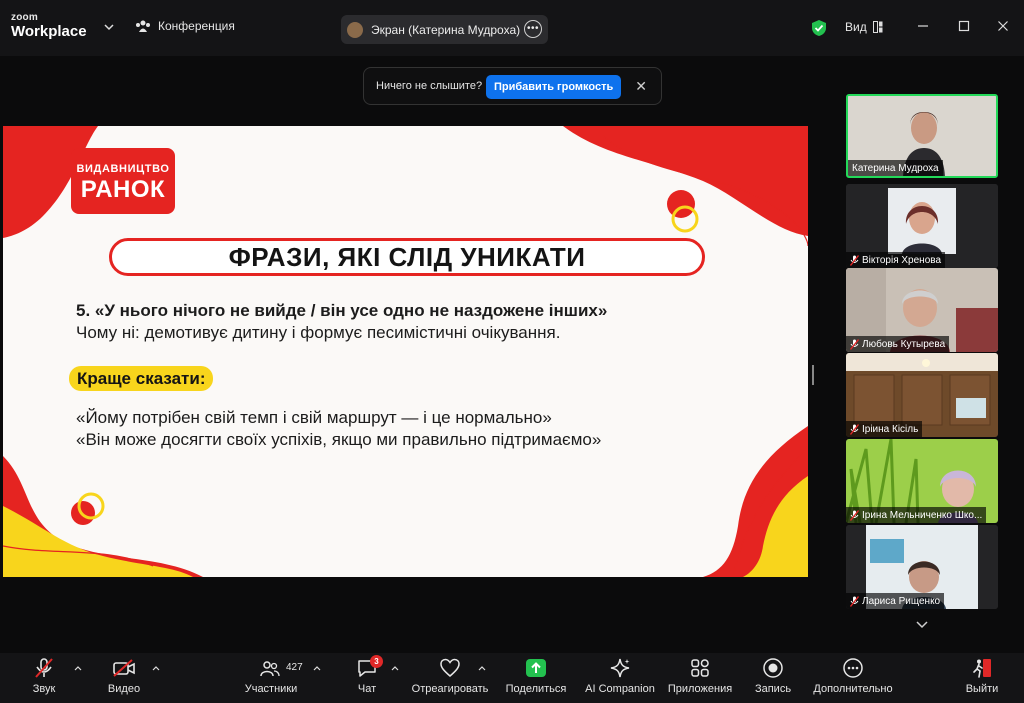 Image resolution: width=1024 pixels, height=703 pixels. I want to click on slide-heading: ФРАЗИ, ЯКІ СЛІД УНИКАТИ, so click(407, 257).